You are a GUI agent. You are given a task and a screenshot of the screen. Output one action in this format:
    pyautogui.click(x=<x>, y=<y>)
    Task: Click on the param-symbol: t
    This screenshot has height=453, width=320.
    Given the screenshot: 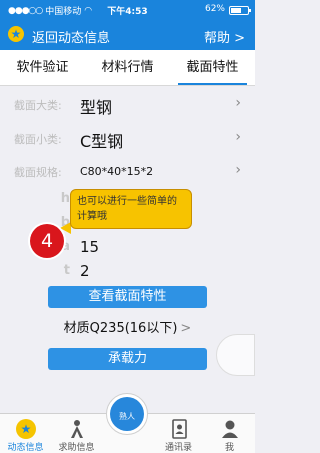 What is the action you would take?
    pyautogui.click(x=66, y=270)
    